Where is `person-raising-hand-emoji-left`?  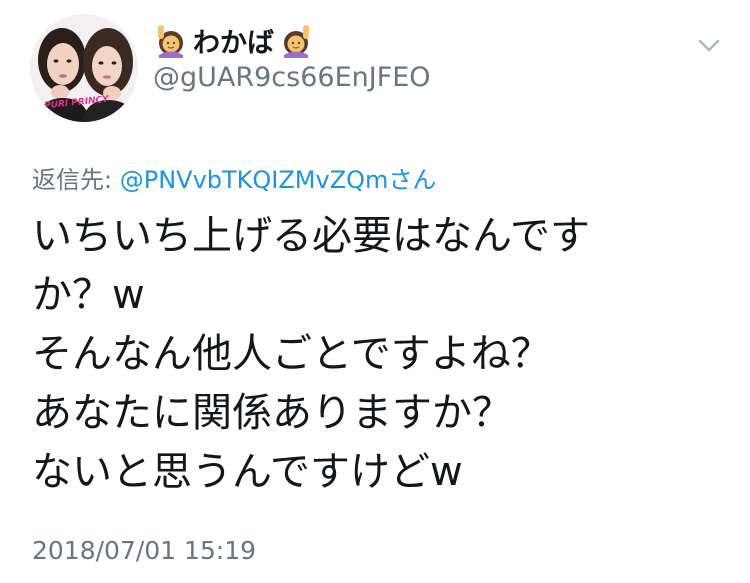
person-raising-hand-emoji-left is located at coordinates (171, 40).